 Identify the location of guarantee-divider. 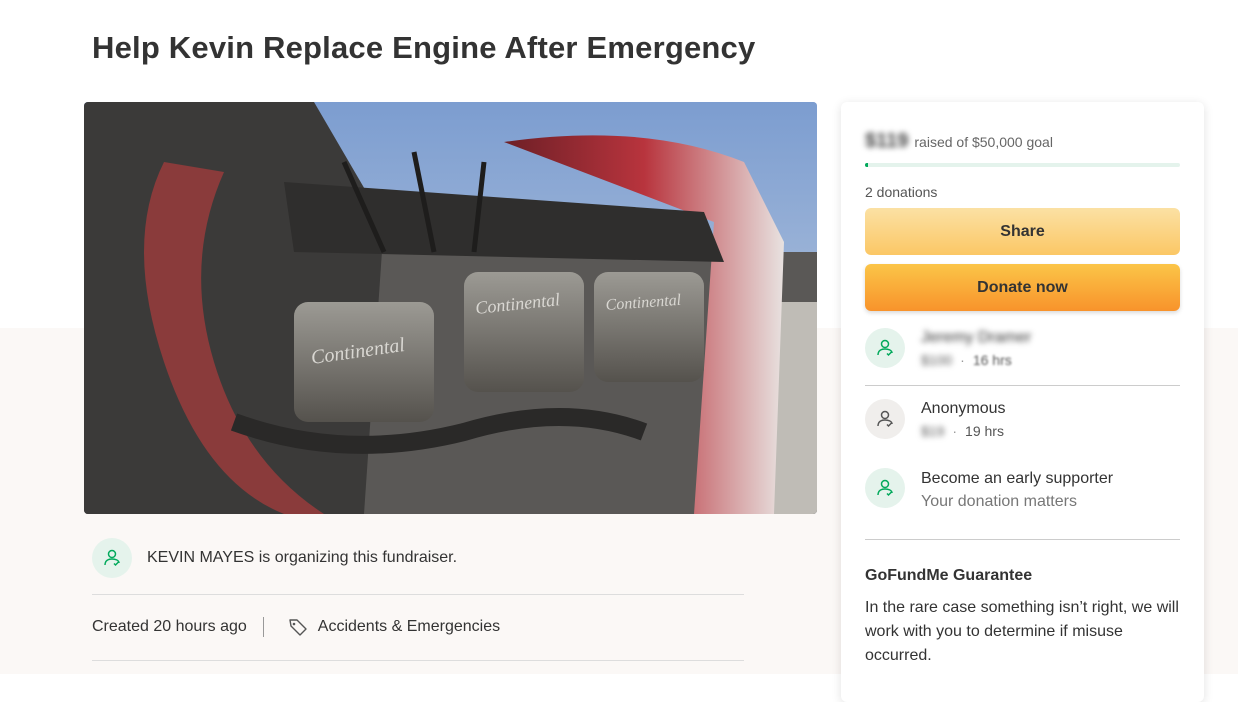
(1022, 539).